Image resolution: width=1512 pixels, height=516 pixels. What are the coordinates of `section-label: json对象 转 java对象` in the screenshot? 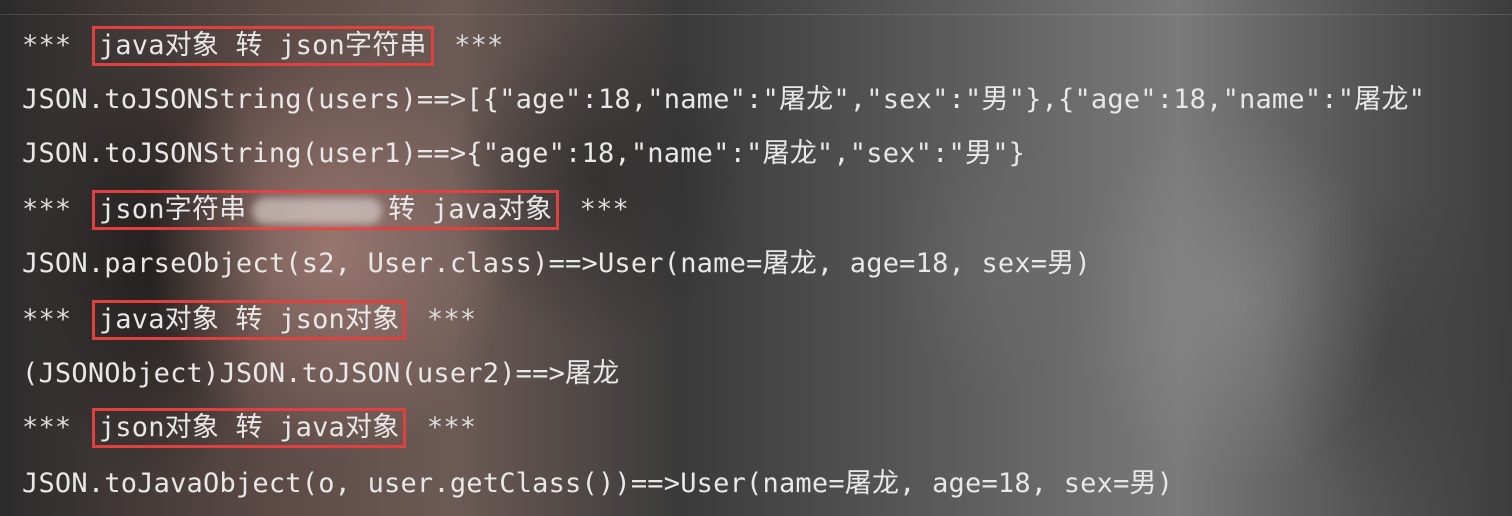 It's located at (249, 427).